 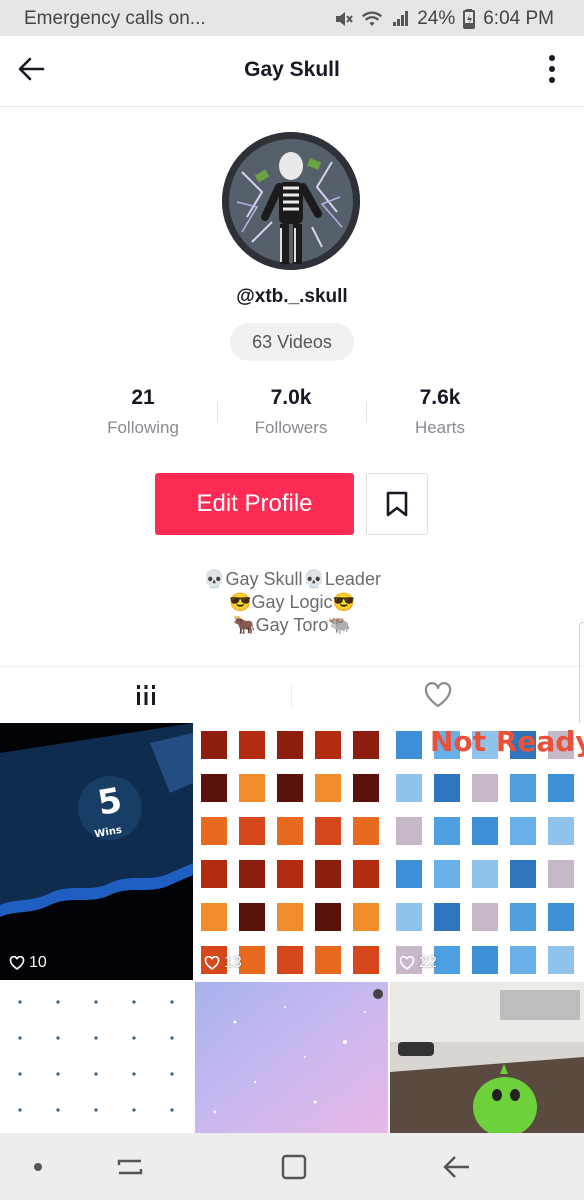 What do you see at coordinates (418, 963) in the screenshot?
I see `video-like-count: 22` at bounding box center [418, 963].